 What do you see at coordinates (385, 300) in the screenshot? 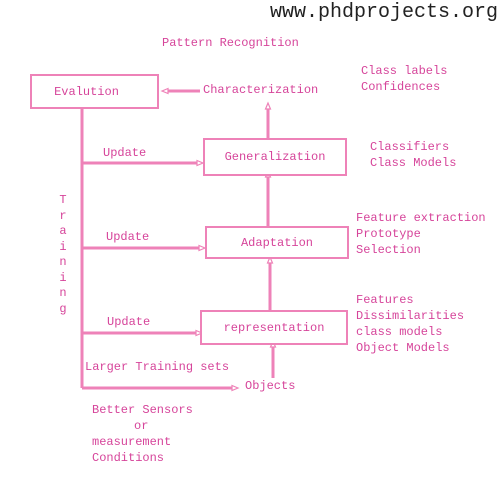
I see `note-line: Features` at bounding box center [385, 300].